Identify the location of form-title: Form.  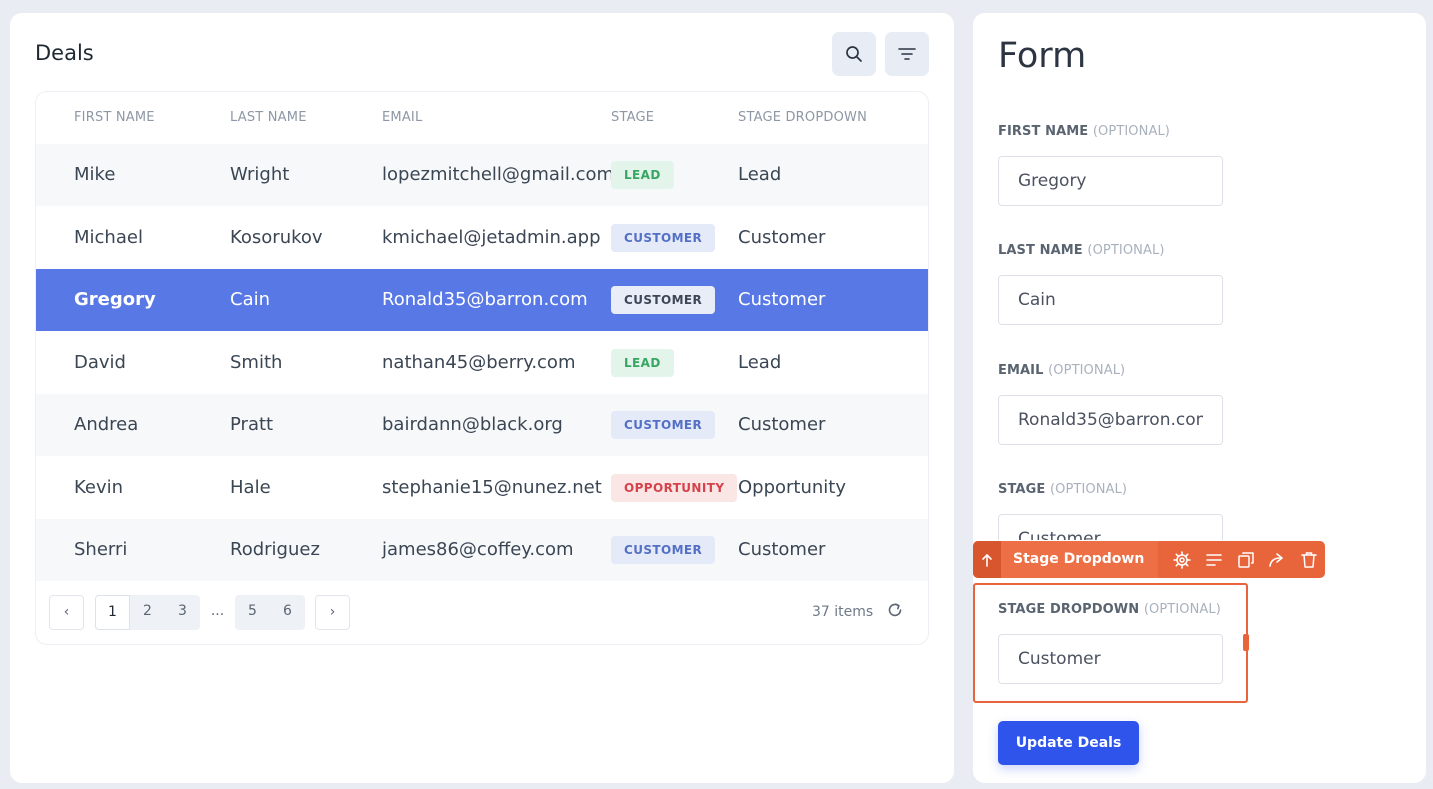
(1042, 56).